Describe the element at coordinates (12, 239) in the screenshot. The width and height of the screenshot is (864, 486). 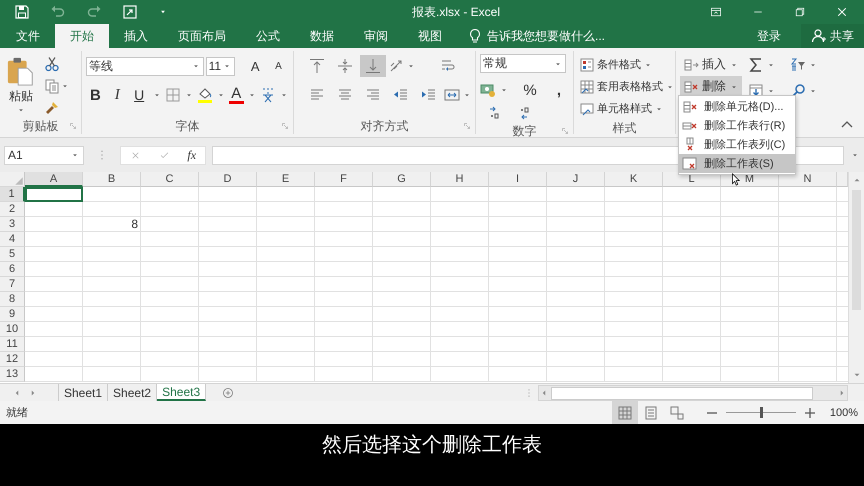
I see `row-header: 4` at that location.